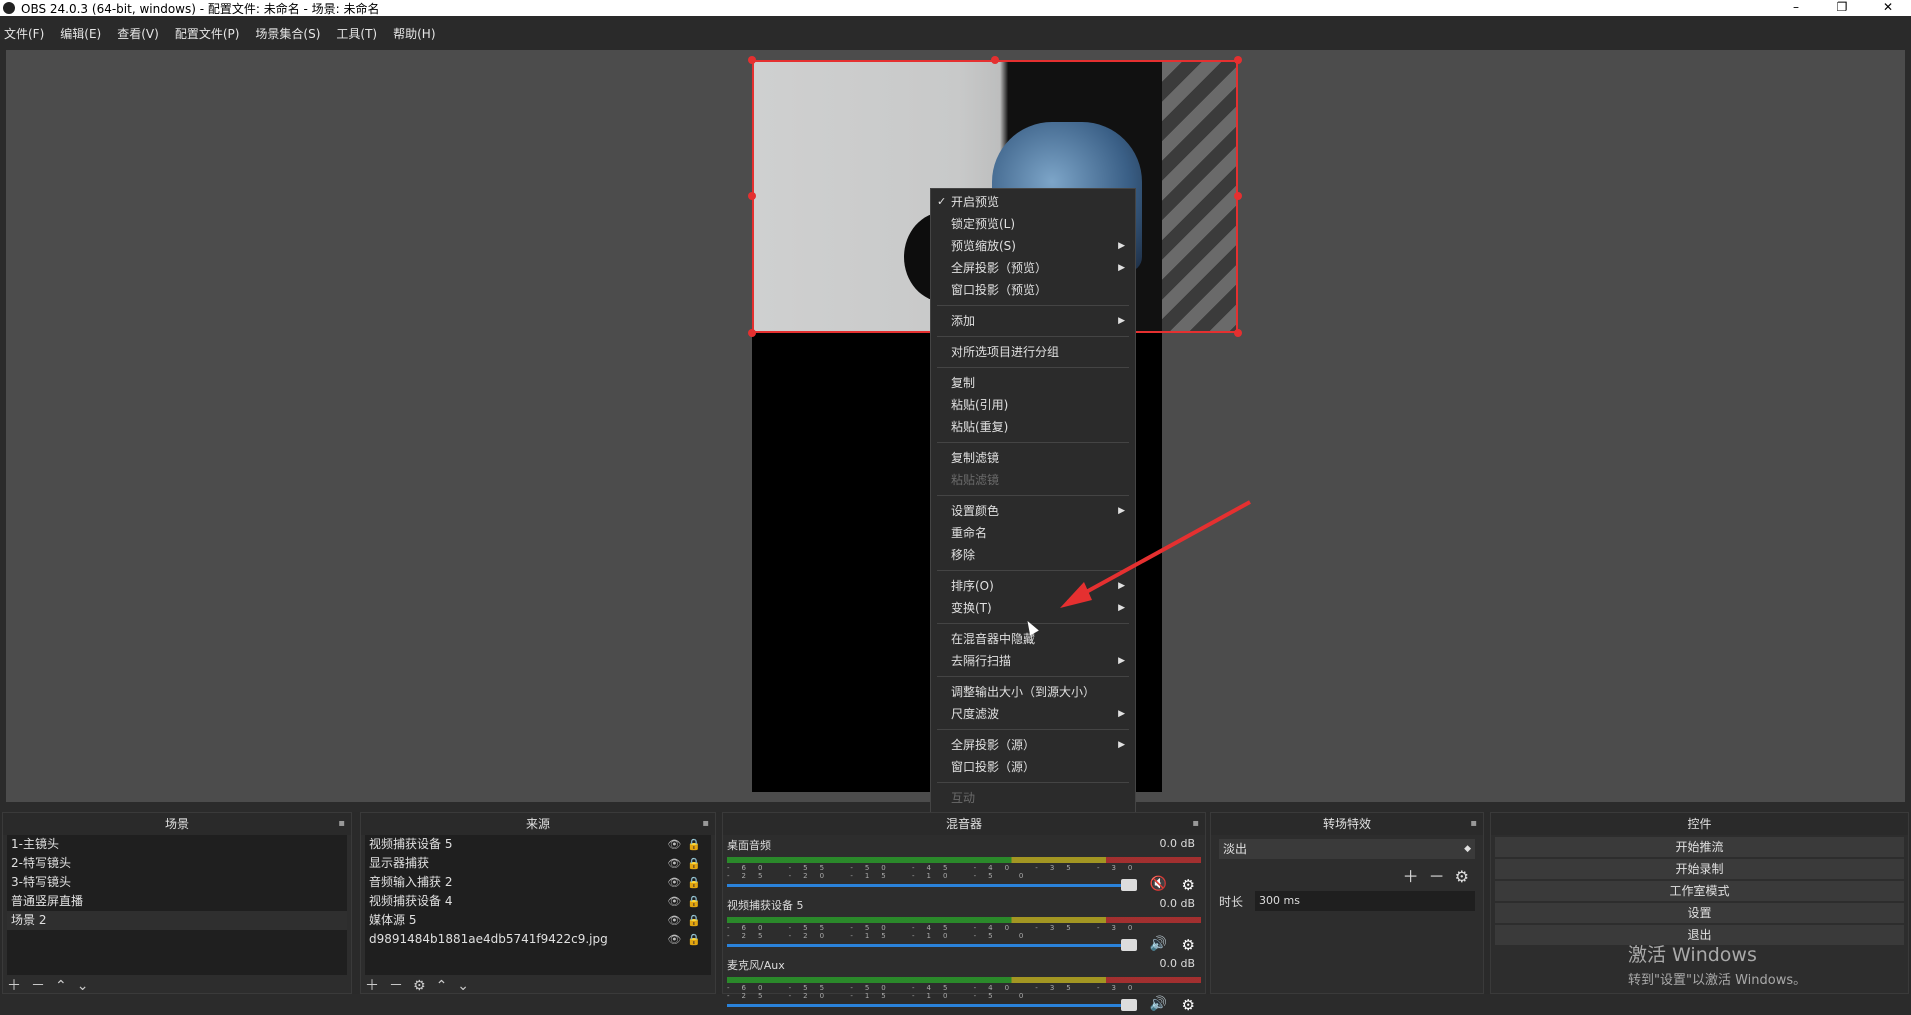 The width and height of the screenshot is (1911, 1015). What do you see at coordinates (1033, 246) in the screenshot?
I see `context-menu-item: 预览缩放(S) ▶` at bounding box center [1033, 246].